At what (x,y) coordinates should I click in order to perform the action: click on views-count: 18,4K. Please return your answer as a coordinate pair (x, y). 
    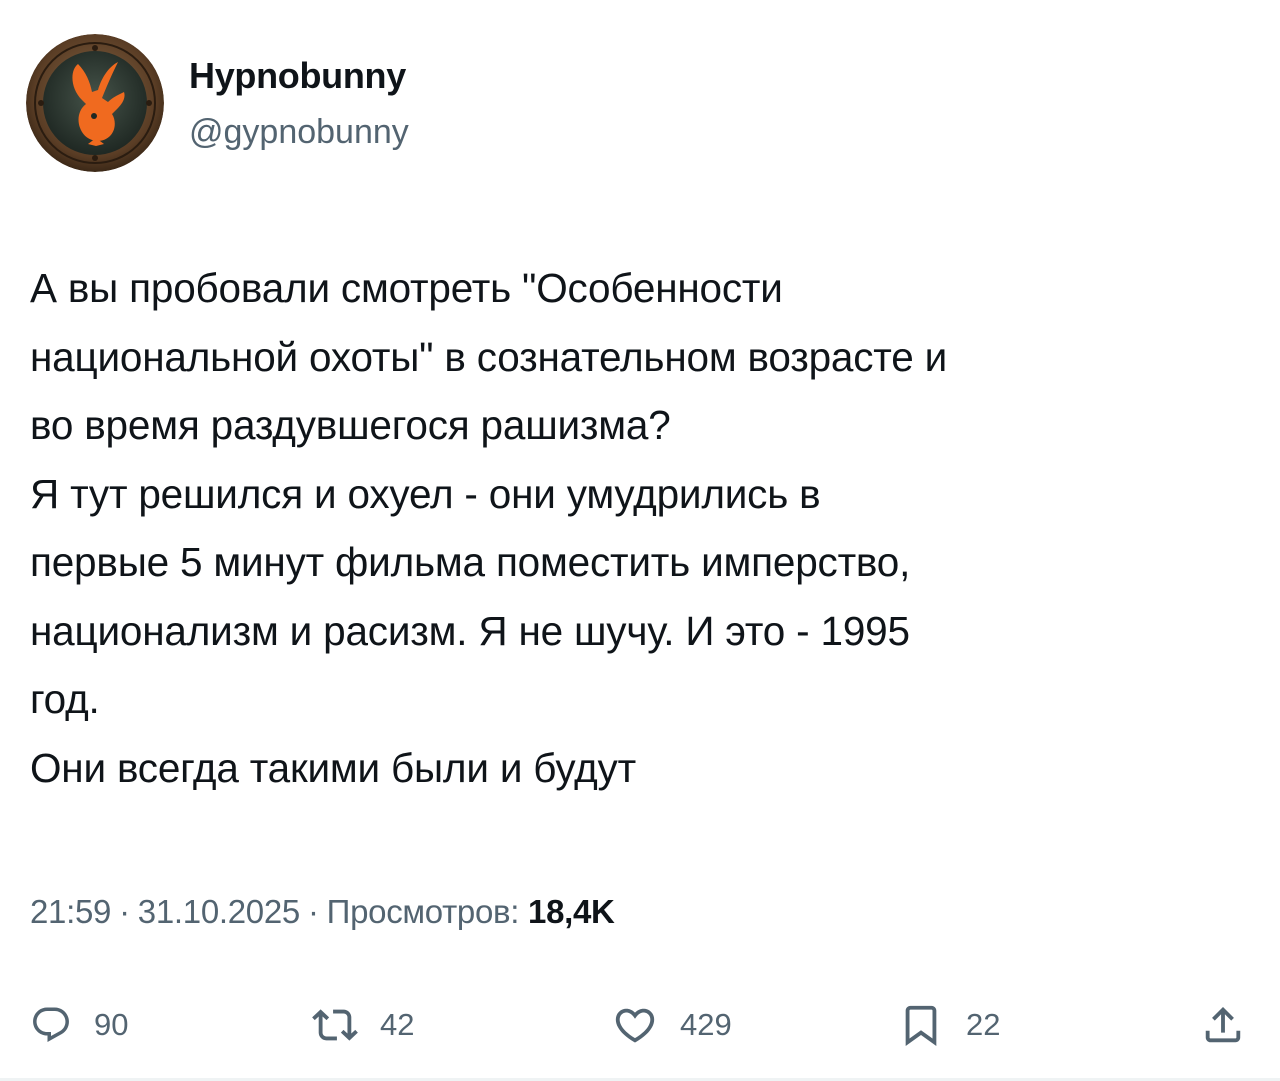
    Looking at the image, I should click on (571, 911).